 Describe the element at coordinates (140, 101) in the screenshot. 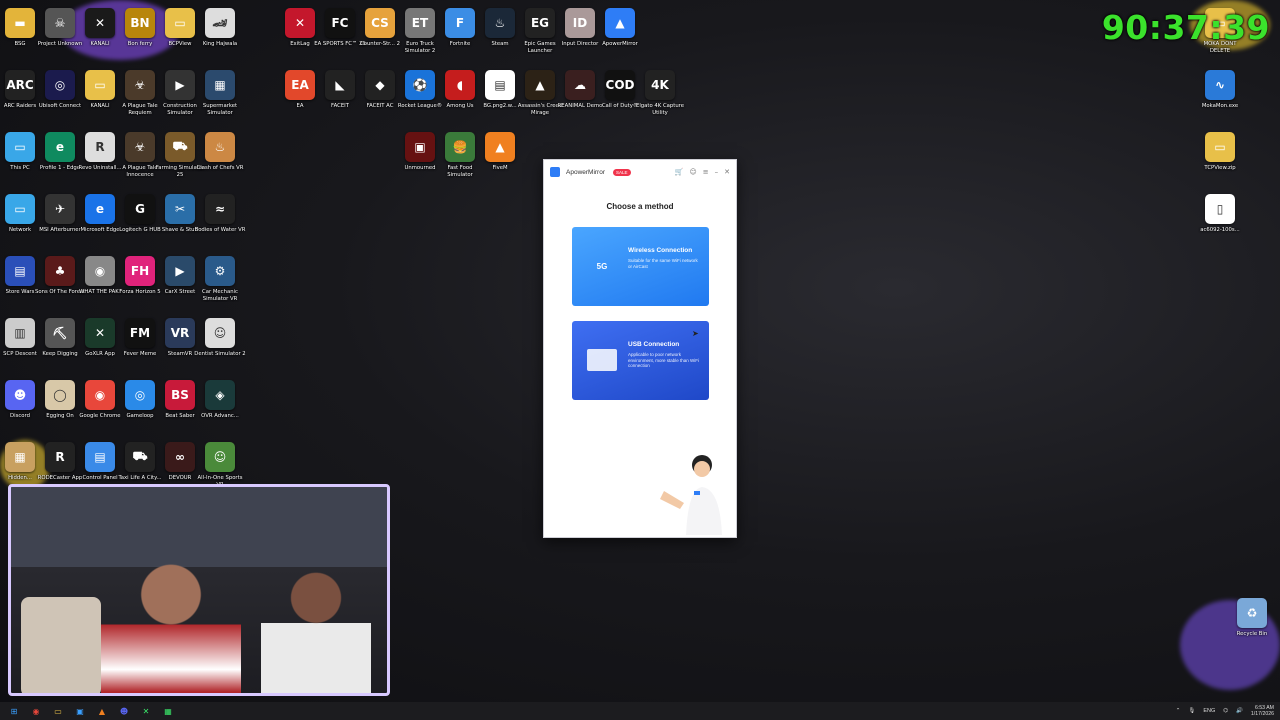

I see `desktop-icon: ☣ A Plague Tale Requiem` at that location.